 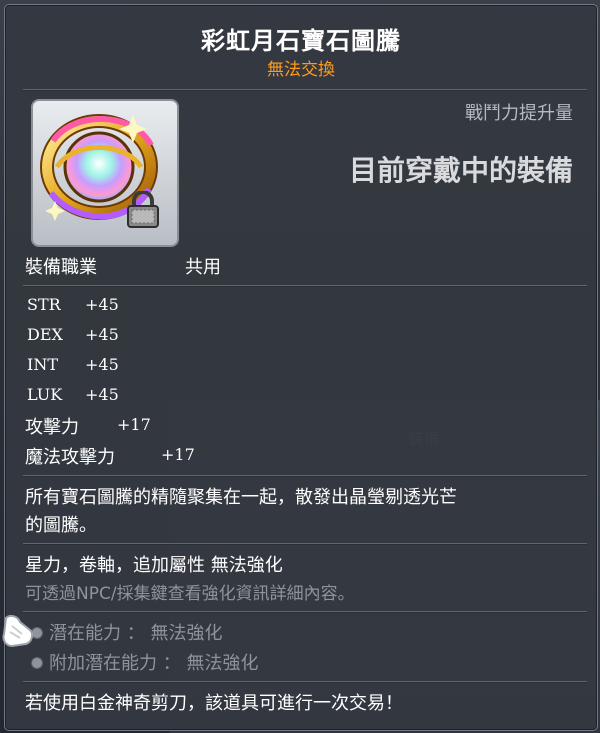 I want to click on job-label: 裝備職業, so click(x=61, y=267).